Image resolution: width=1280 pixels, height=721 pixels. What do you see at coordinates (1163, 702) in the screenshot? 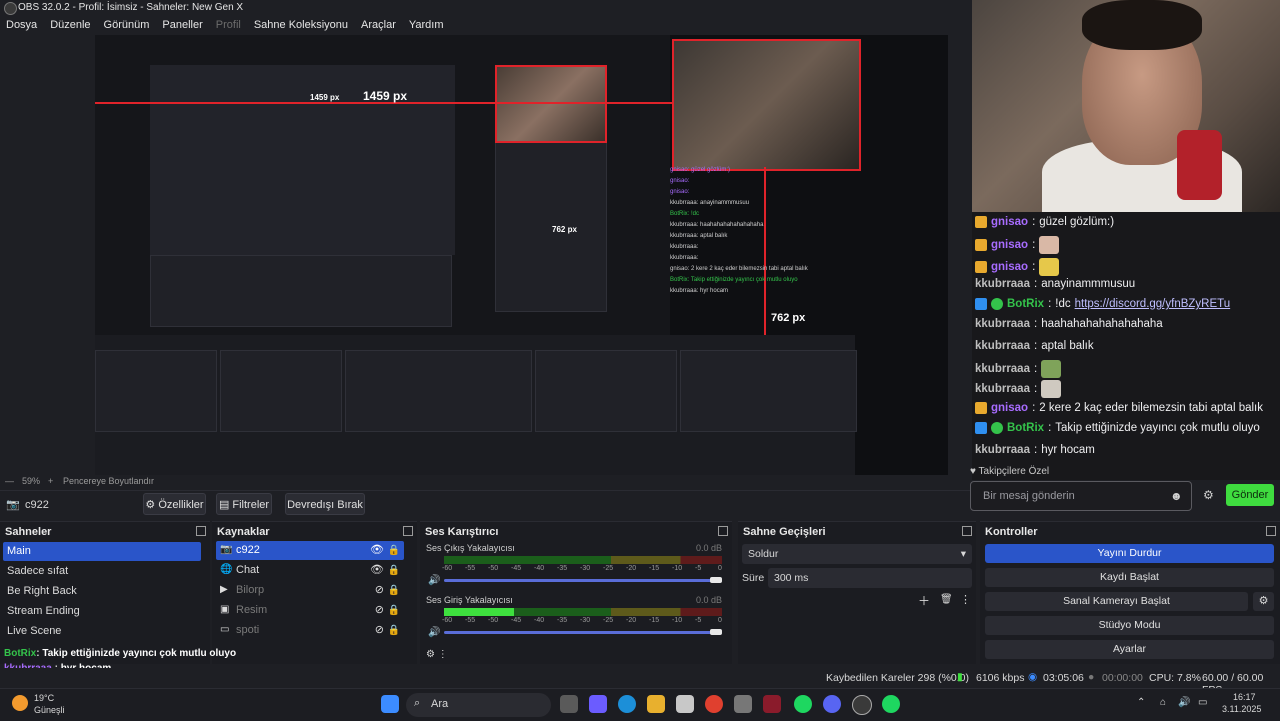
I see `network-icon: ⌂` at bounding box center [1163, 702].